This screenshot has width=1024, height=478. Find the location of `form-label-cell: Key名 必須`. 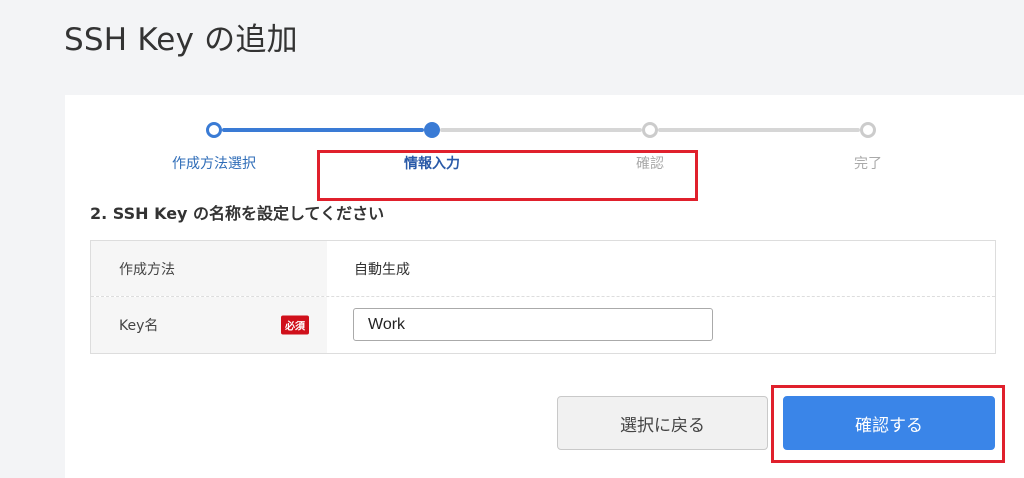

form-label-cell: Key名 必須 is located at coordinates (209, 325).